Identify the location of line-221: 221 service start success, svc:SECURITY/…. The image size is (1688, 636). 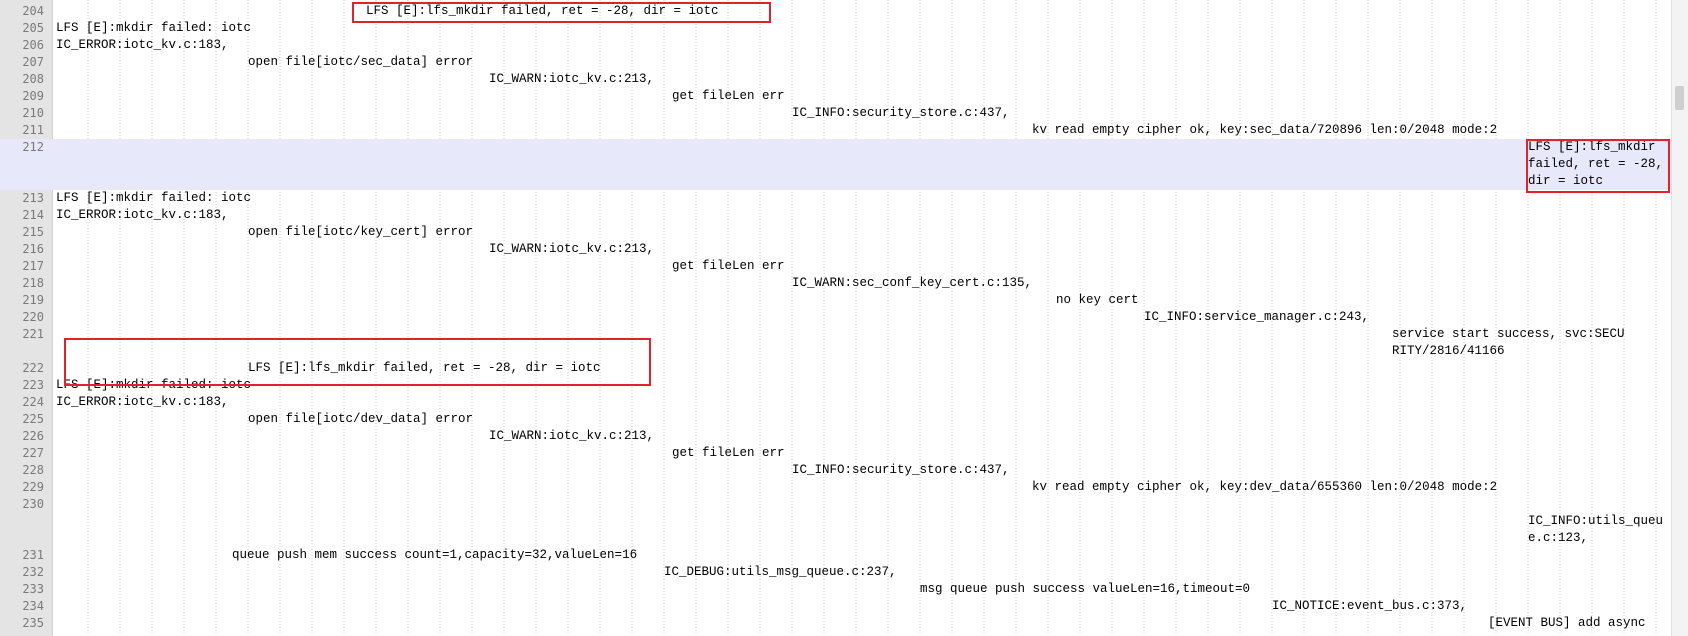
(836, 343).